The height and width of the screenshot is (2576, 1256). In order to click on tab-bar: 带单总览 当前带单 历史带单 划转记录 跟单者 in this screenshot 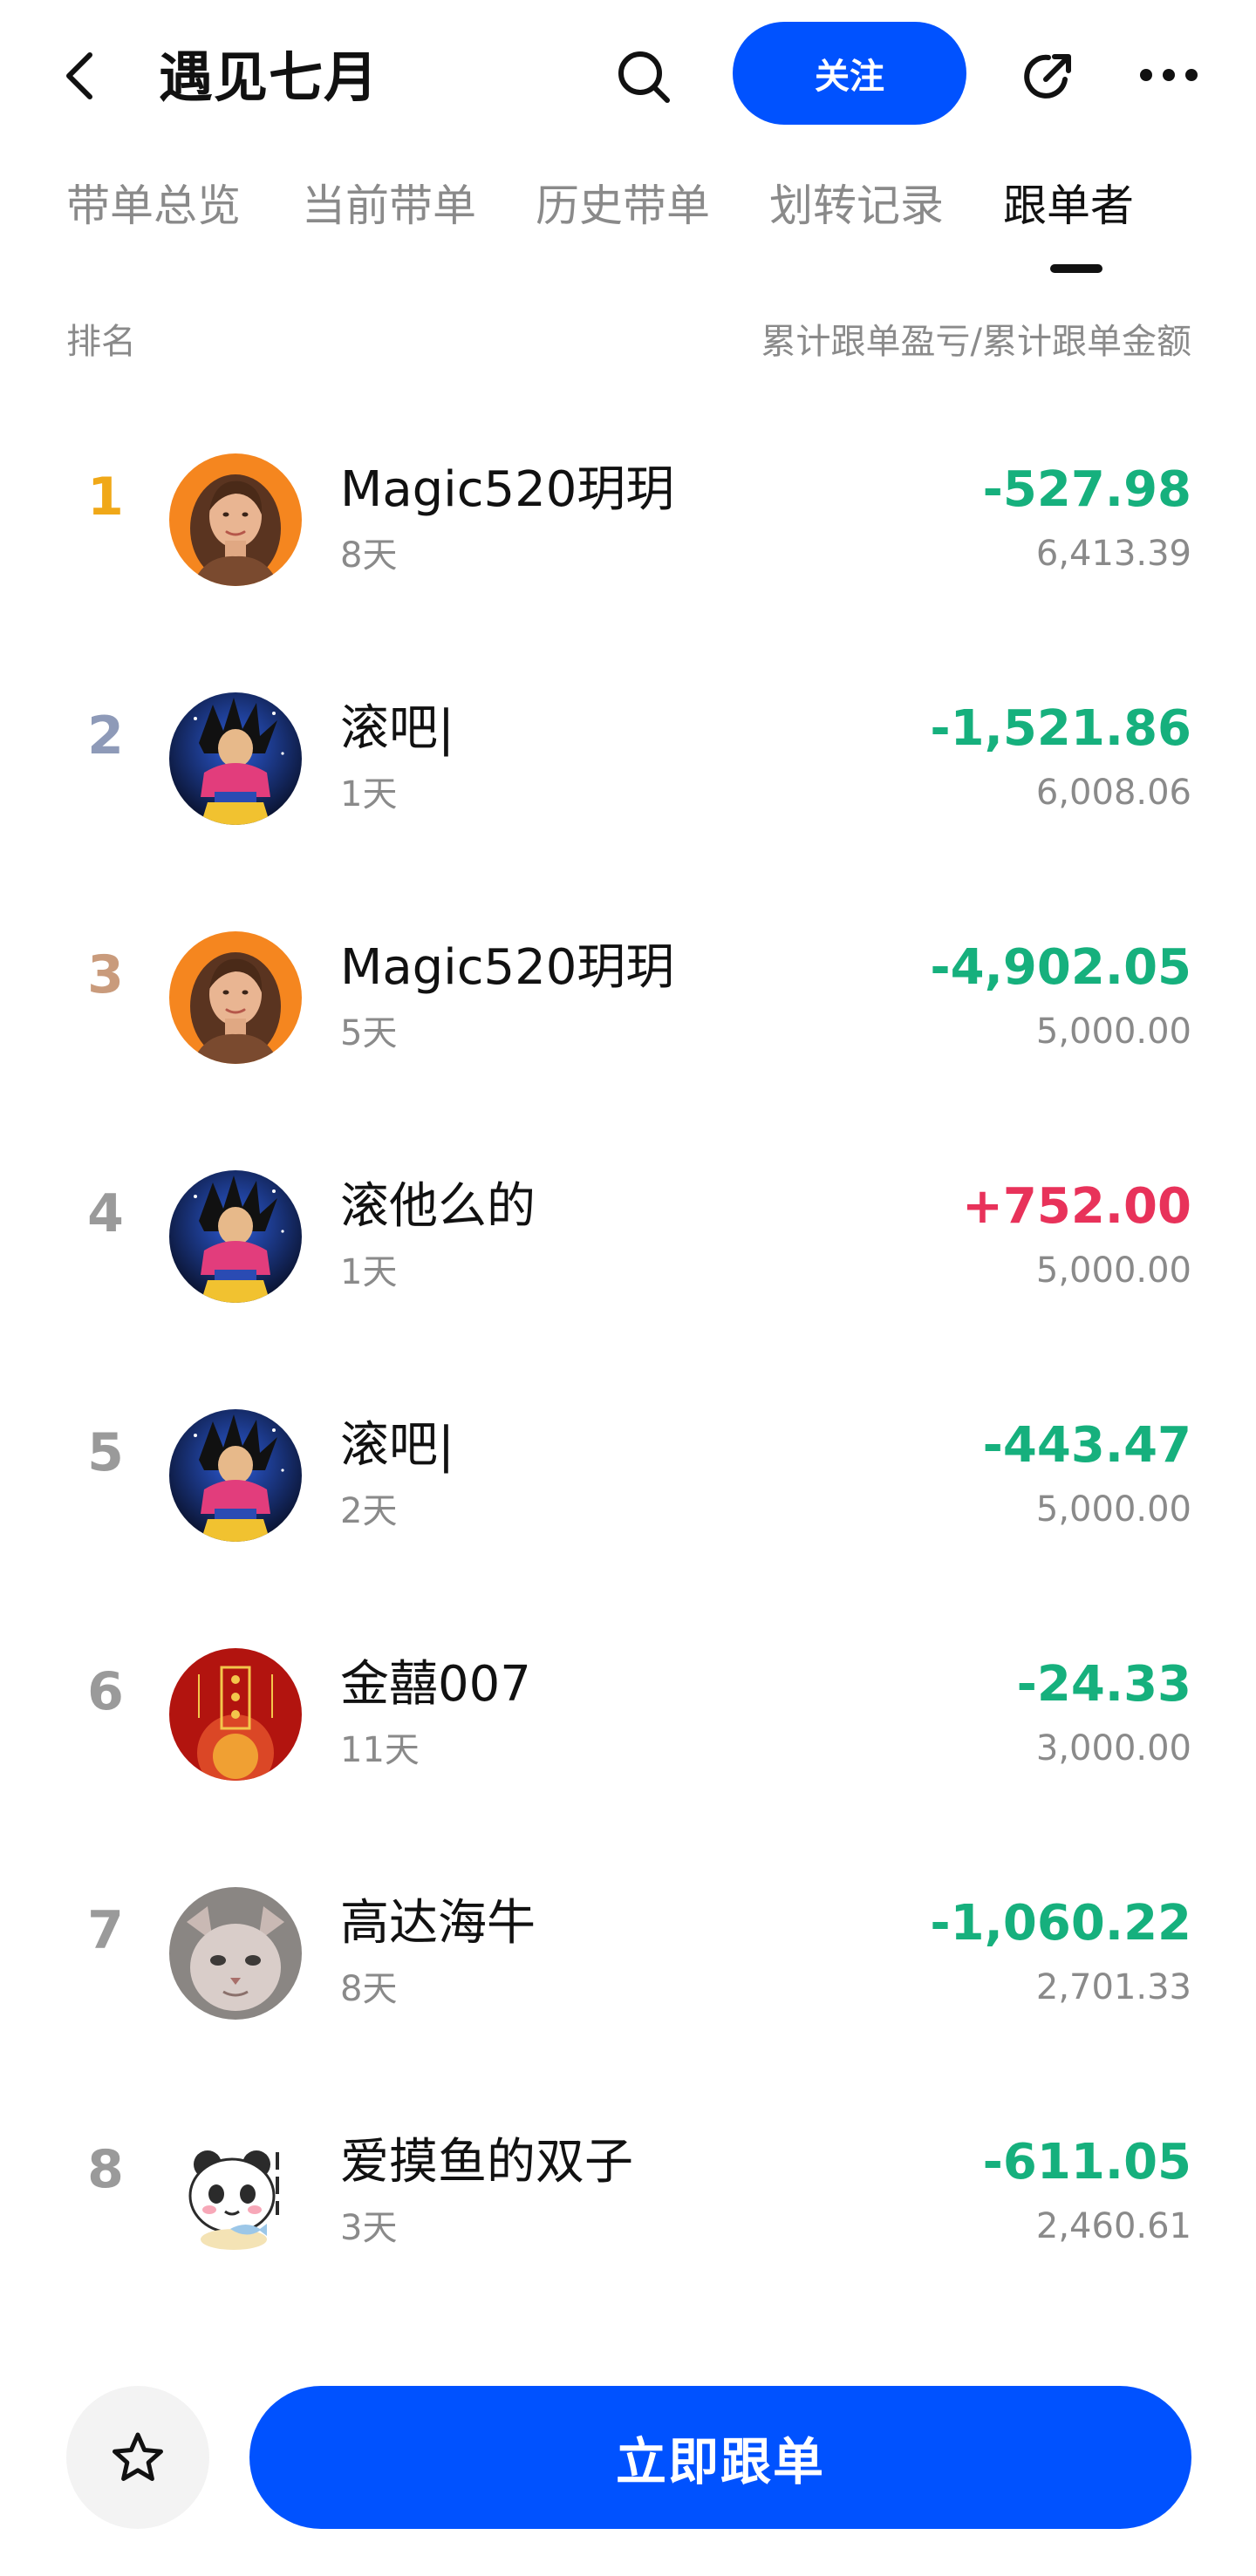, I will do `click(628, 227)`.